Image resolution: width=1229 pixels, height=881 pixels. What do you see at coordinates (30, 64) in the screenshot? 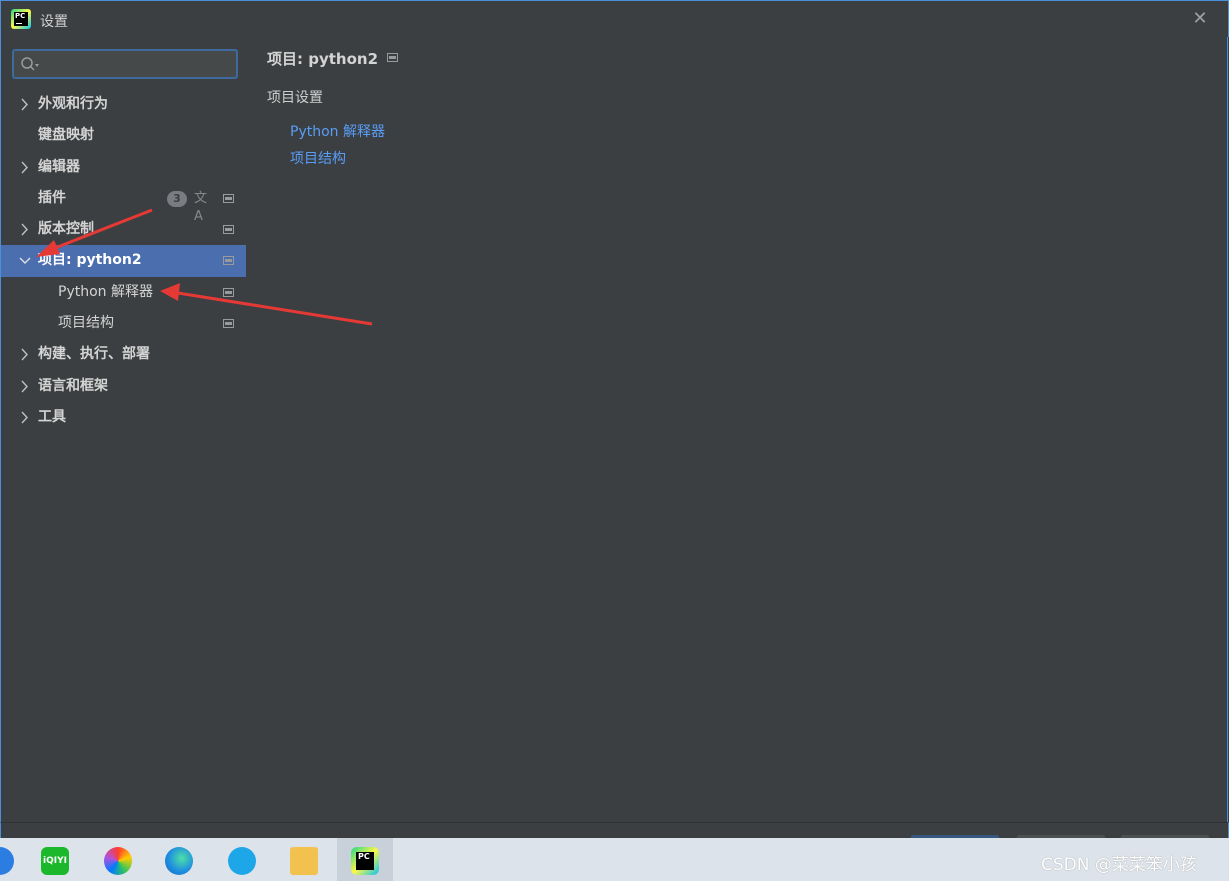
I see `search-icon` at bounding box center [30, 64].